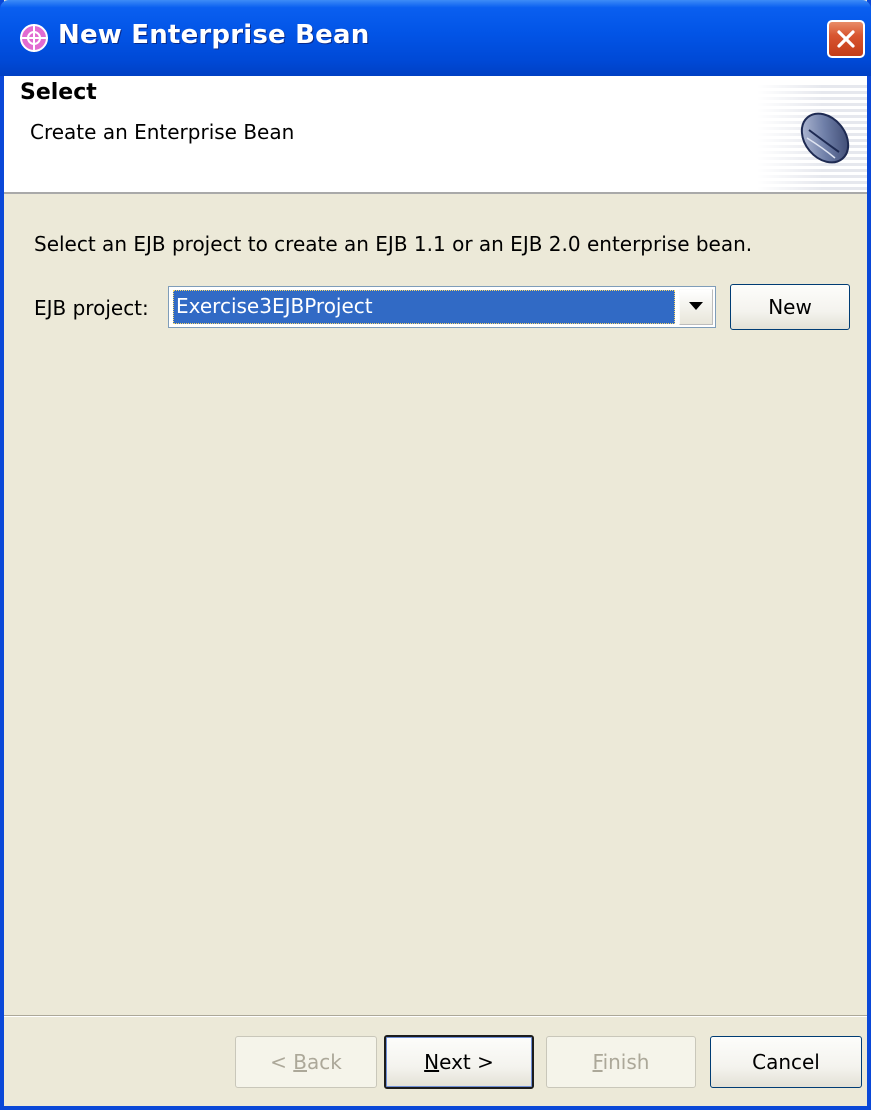 The image size is (871, 1110). What do you see at coordinates (626, 1062) in the screenshot?
I see `finish-button-label: inish` at bounding box center [626, 1062].